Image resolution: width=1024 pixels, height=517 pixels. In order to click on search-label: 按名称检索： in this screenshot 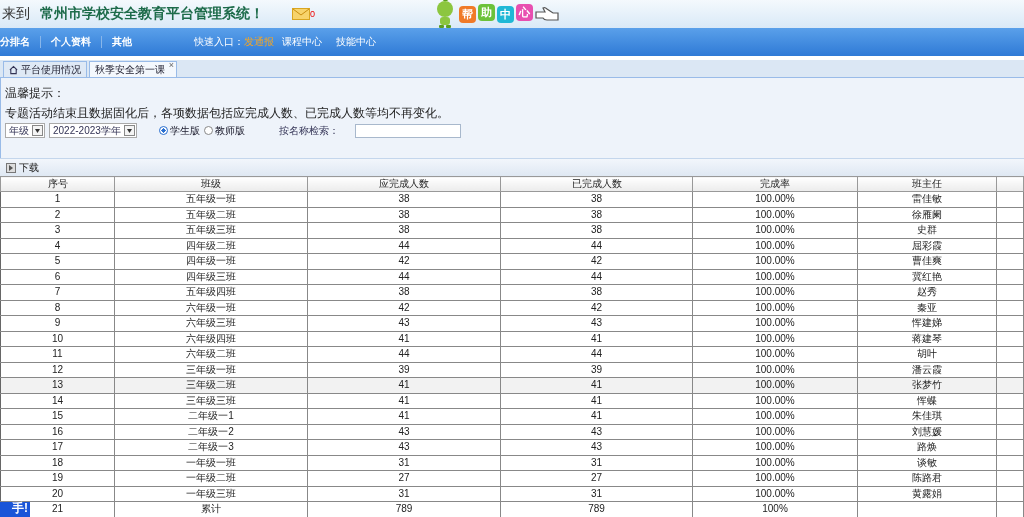, I will do `click(308, 130)`.